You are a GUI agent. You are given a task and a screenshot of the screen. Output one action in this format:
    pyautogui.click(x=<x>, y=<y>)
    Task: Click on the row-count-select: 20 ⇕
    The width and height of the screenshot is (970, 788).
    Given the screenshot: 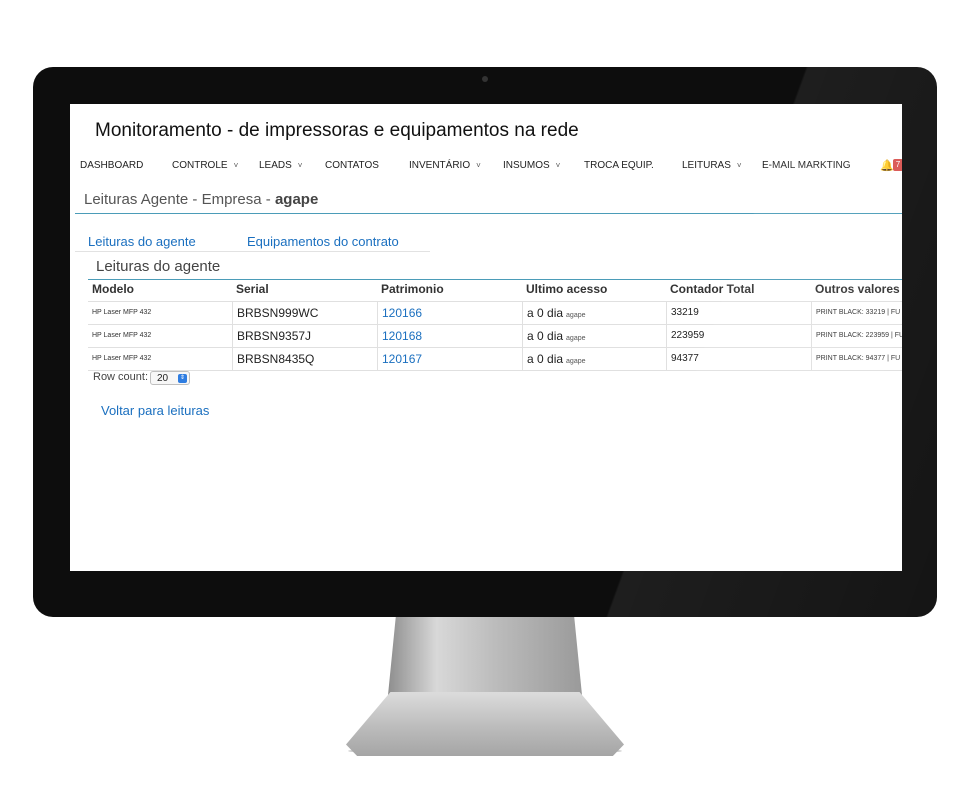 What is the action you would take?
    pyautogui.click(x=170, y=378)
    